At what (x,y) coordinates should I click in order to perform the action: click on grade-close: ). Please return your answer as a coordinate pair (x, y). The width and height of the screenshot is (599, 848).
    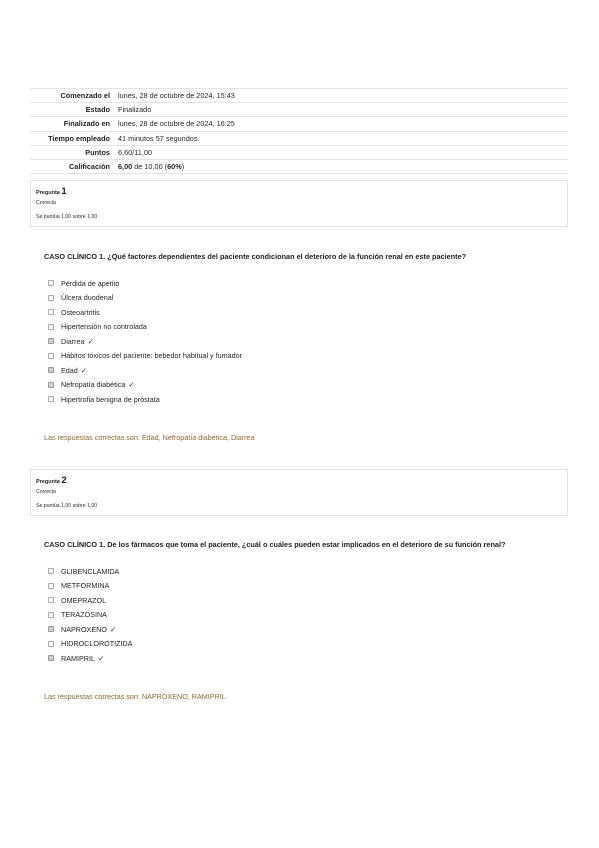
    Looking at the image, I should click on (183, 167).